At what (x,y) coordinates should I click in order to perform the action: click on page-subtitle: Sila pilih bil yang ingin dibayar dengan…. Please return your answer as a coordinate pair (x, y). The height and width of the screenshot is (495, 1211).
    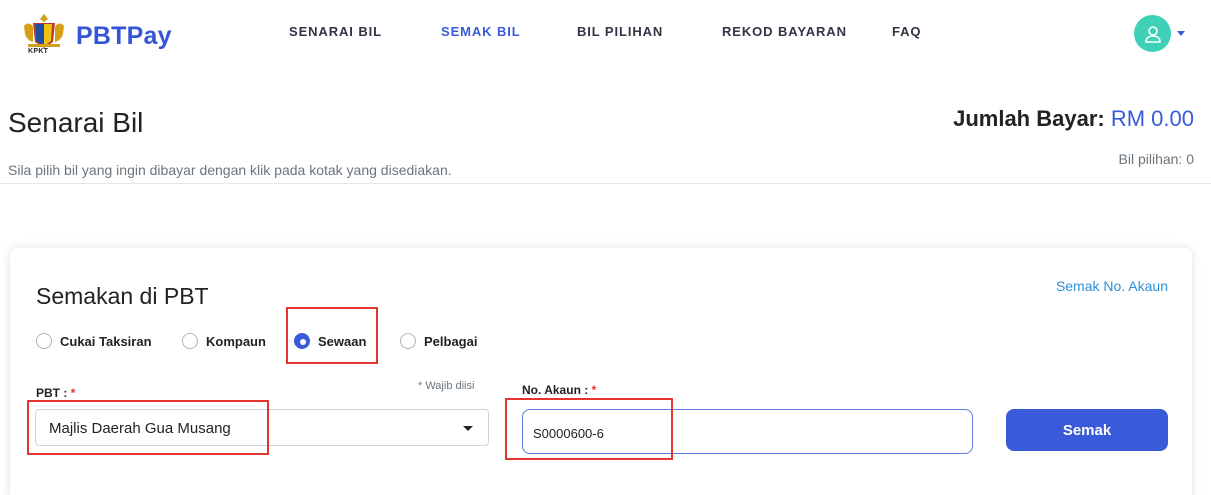
    Looking at the image, I should click on (230, 170).